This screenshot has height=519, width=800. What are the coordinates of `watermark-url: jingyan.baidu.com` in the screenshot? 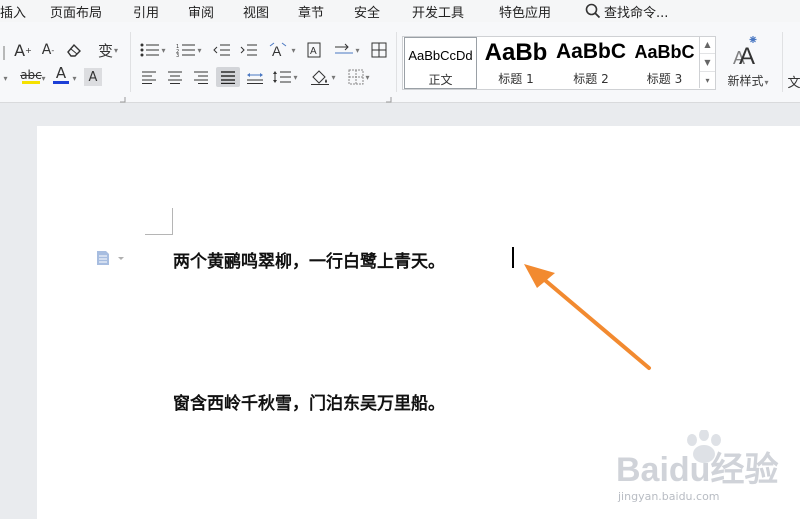 It's located at (669, 496).